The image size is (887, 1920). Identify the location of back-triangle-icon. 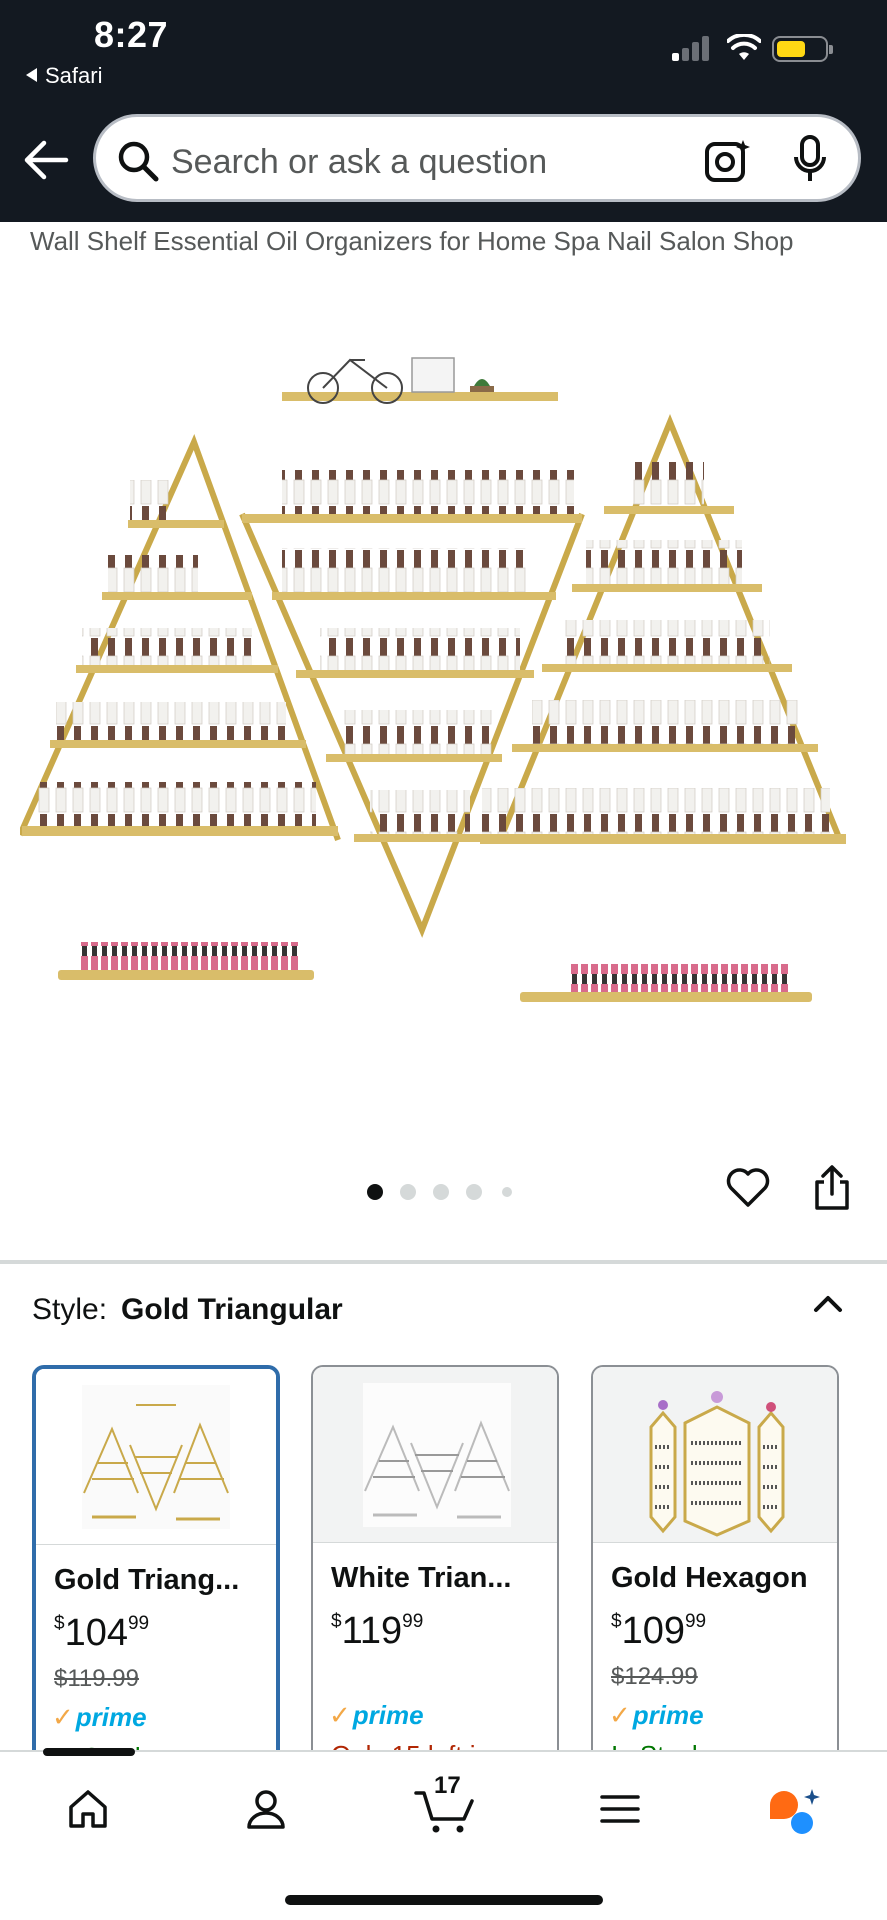
(31, 75).